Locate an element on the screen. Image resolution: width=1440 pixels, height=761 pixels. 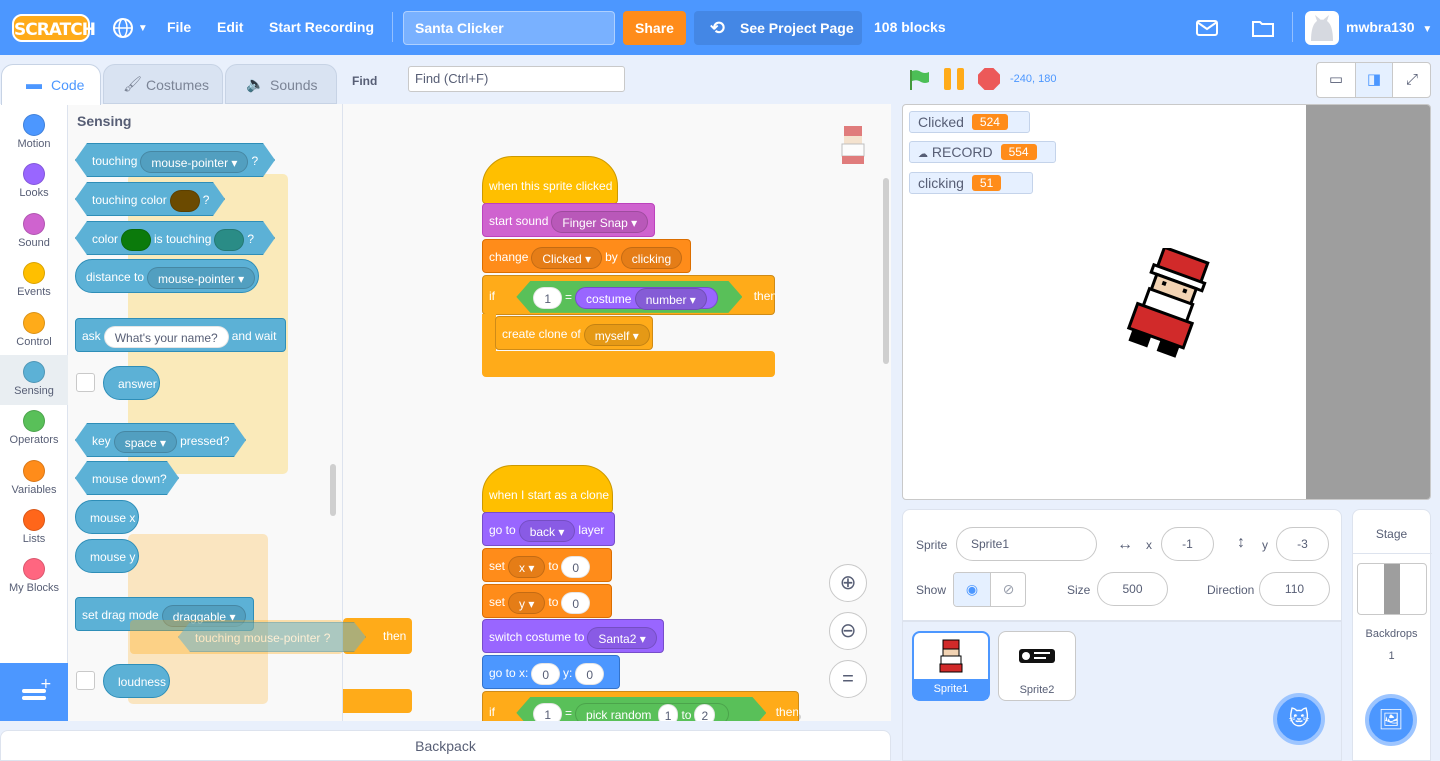
costume-number-menu: number ▾ is located at coordinates (671, 299).